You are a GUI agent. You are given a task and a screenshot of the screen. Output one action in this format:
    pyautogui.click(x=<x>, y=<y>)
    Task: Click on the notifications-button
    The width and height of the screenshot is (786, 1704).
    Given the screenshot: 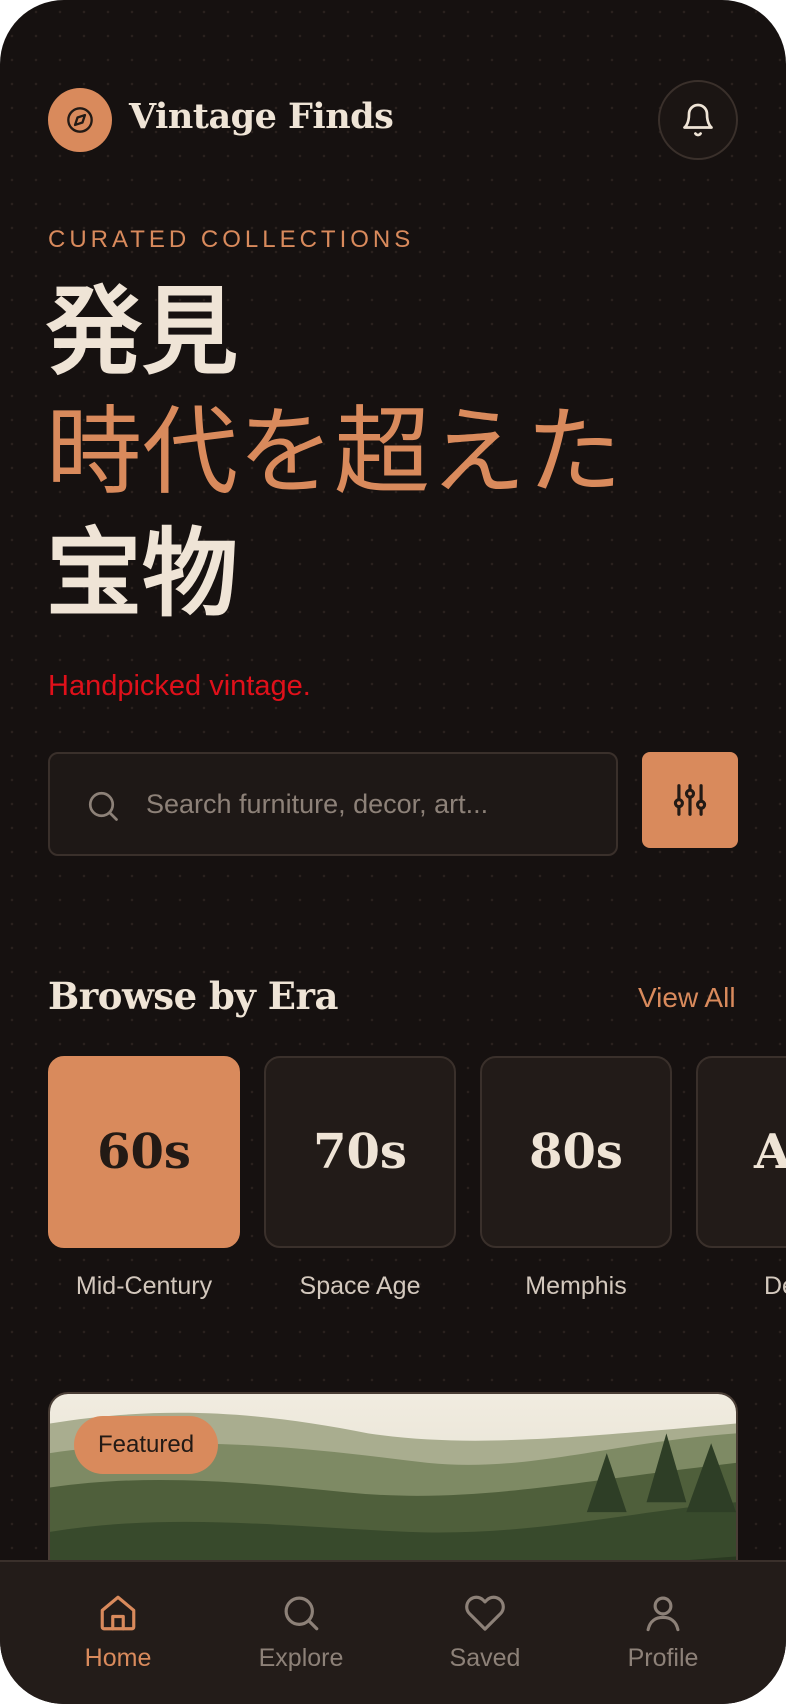 What is the action you would take?
    pyautogui.click(x=698, y=120)
    